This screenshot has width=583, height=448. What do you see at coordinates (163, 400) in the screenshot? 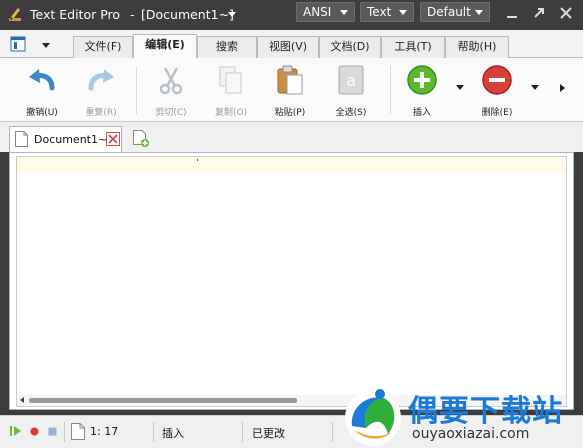
I see `scrollbar-thumb` at bounding box center [163, 400].